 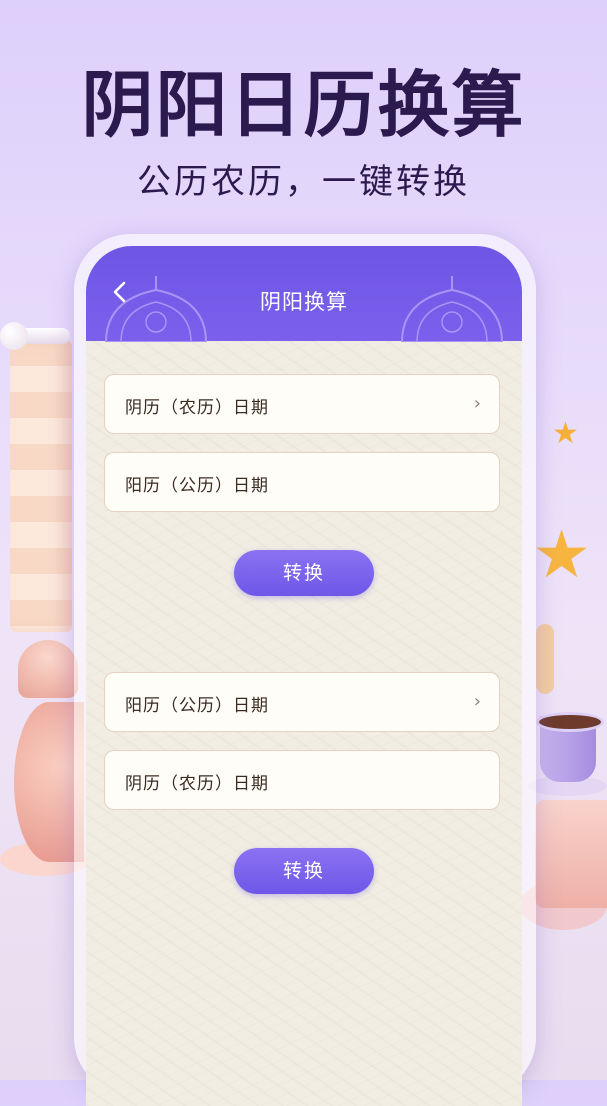 I want to click on solar-date-result: 阳历（公历）日期, so click(x=302, y=482).